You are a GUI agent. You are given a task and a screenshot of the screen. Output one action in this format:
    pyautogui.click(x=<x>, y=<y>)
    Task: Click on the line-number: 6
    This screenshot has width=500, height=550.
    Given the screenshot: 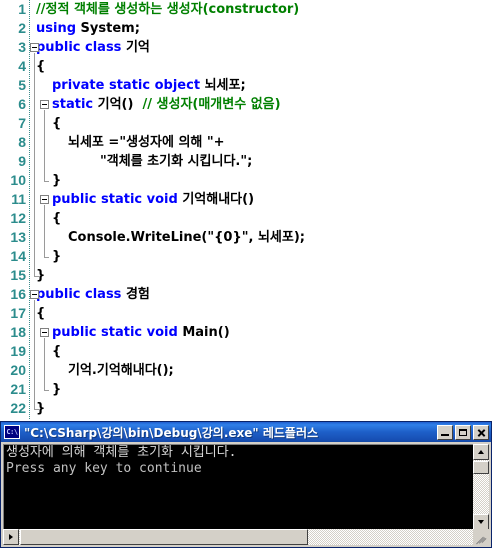 What is the action you would take?
    pyautogui.click(x=22, y=104)
    